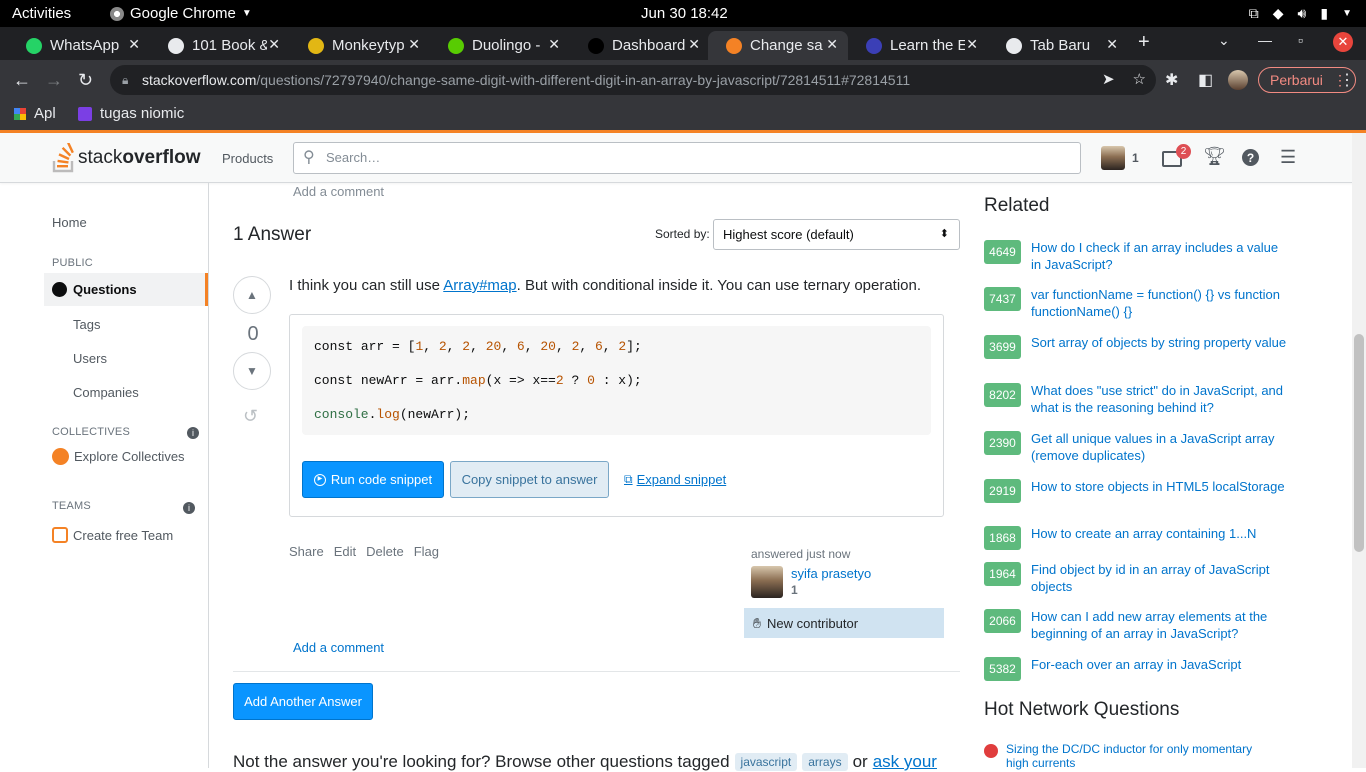 This screenshot has height=772, width=1366. Describe the element at coordinates (1139, 80) in the screenshot. I see `bookmark-star-icon: ☆` at that location.